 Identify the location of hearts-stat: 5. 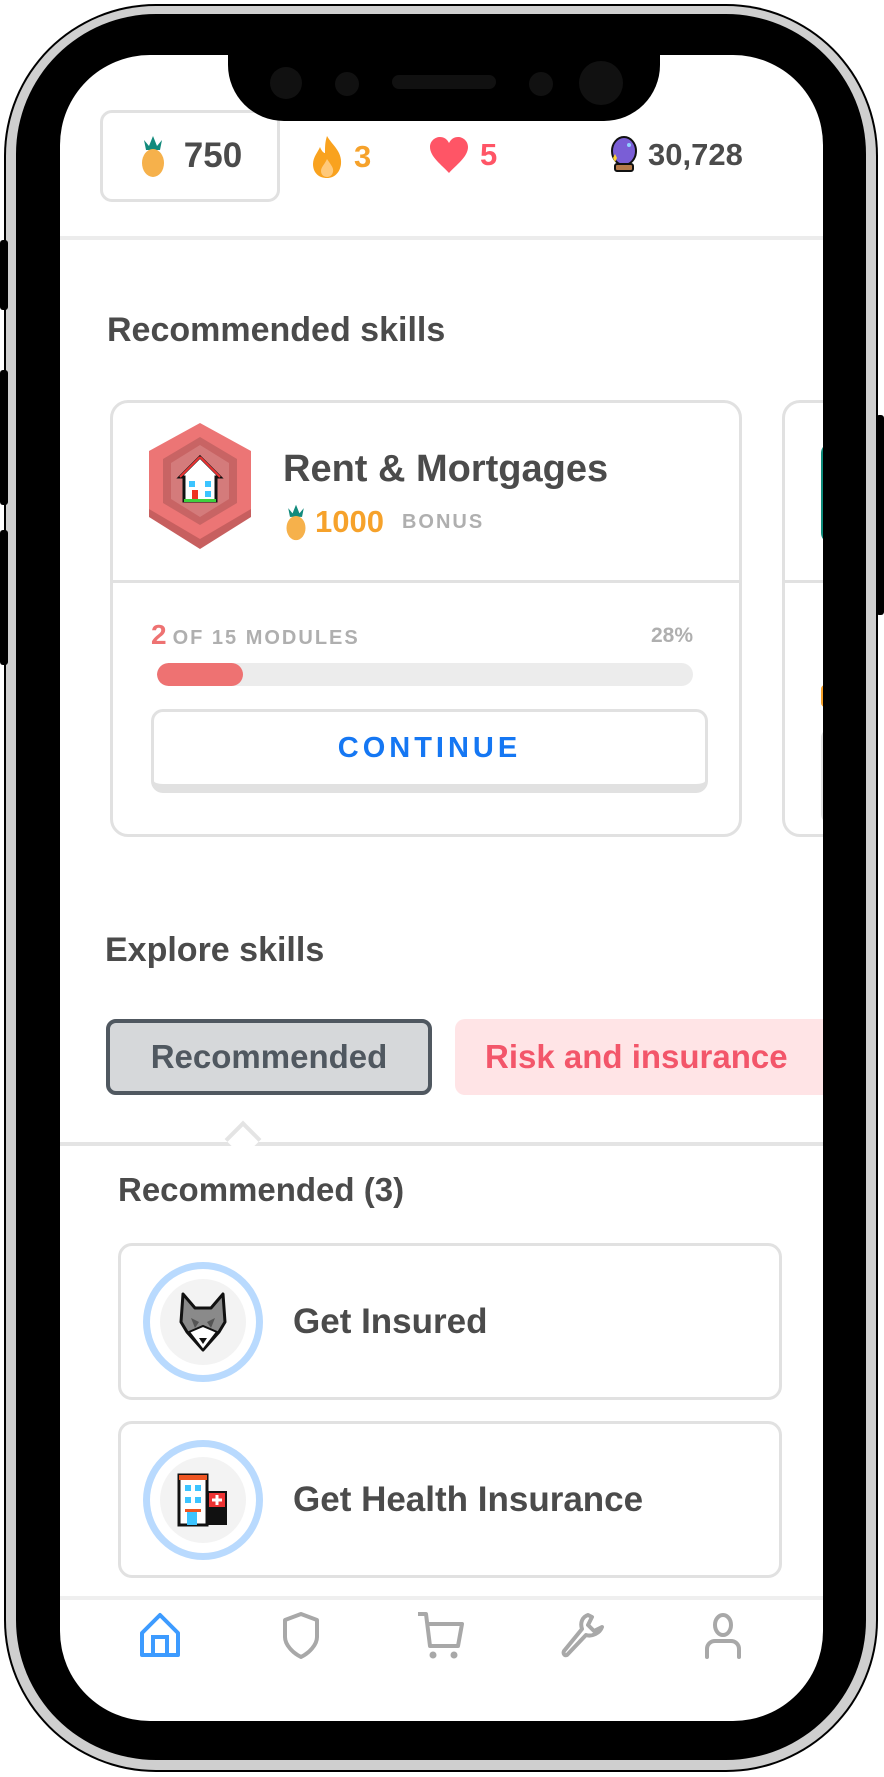
(462, 155).